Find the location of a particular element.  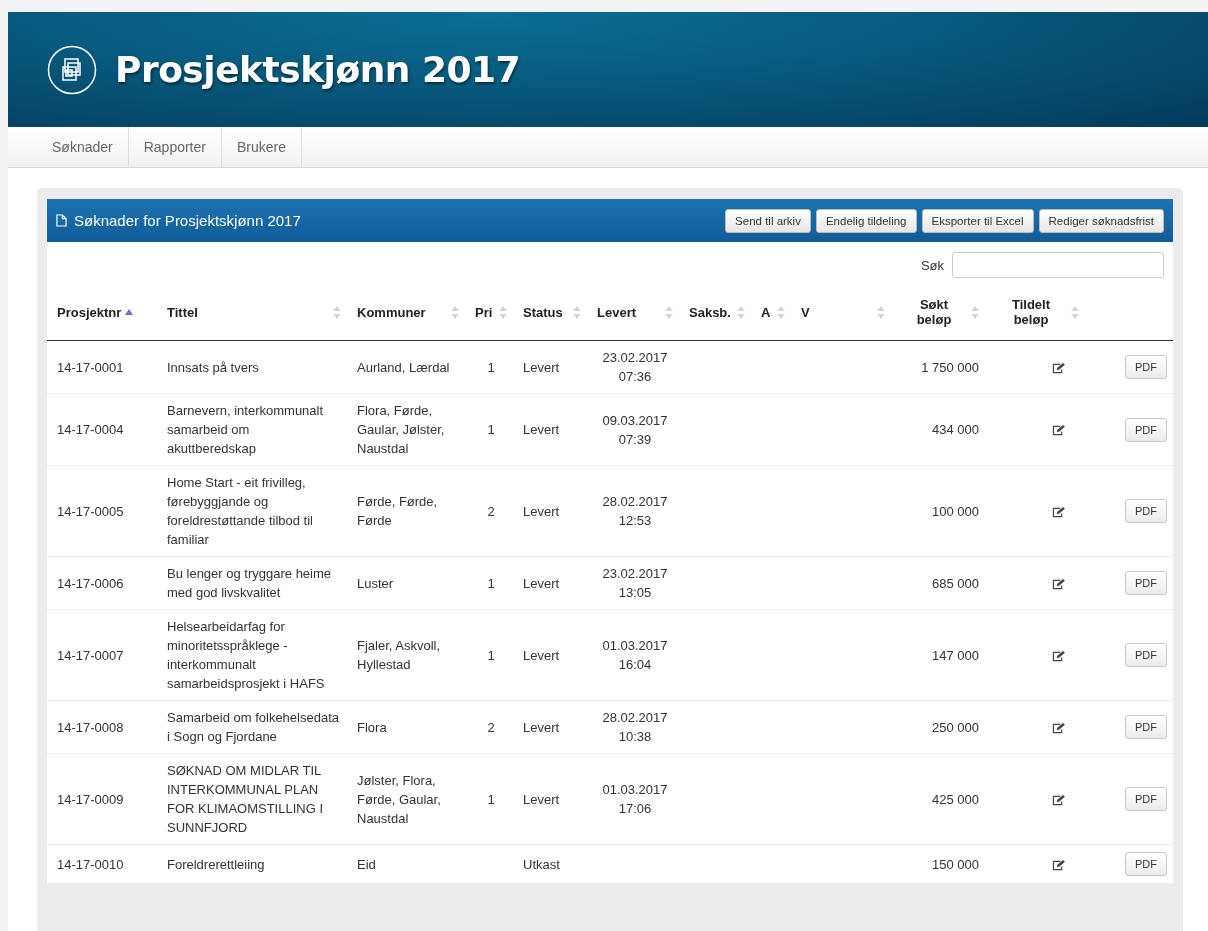

table-cell-text: 12:53 is located at coordinates (635, 521).